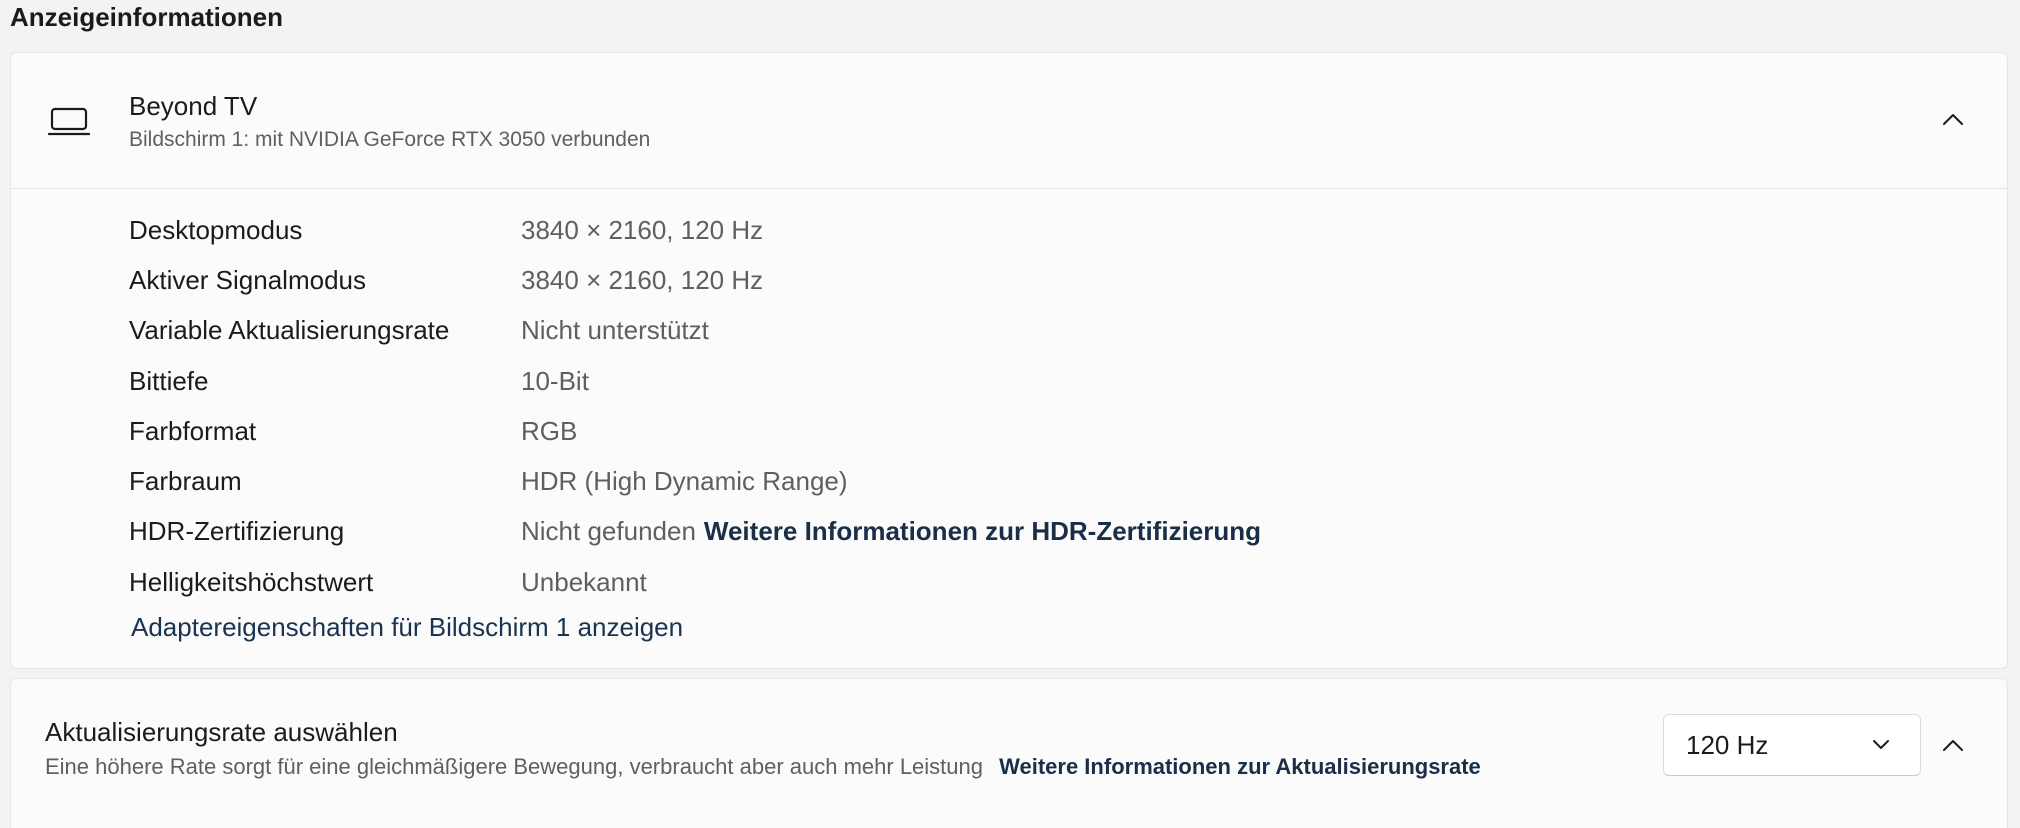 The width and height of the screenshot is (2020, 828). I want to click on property-row: Bittiefe 10-Bit, so click(695, 381).